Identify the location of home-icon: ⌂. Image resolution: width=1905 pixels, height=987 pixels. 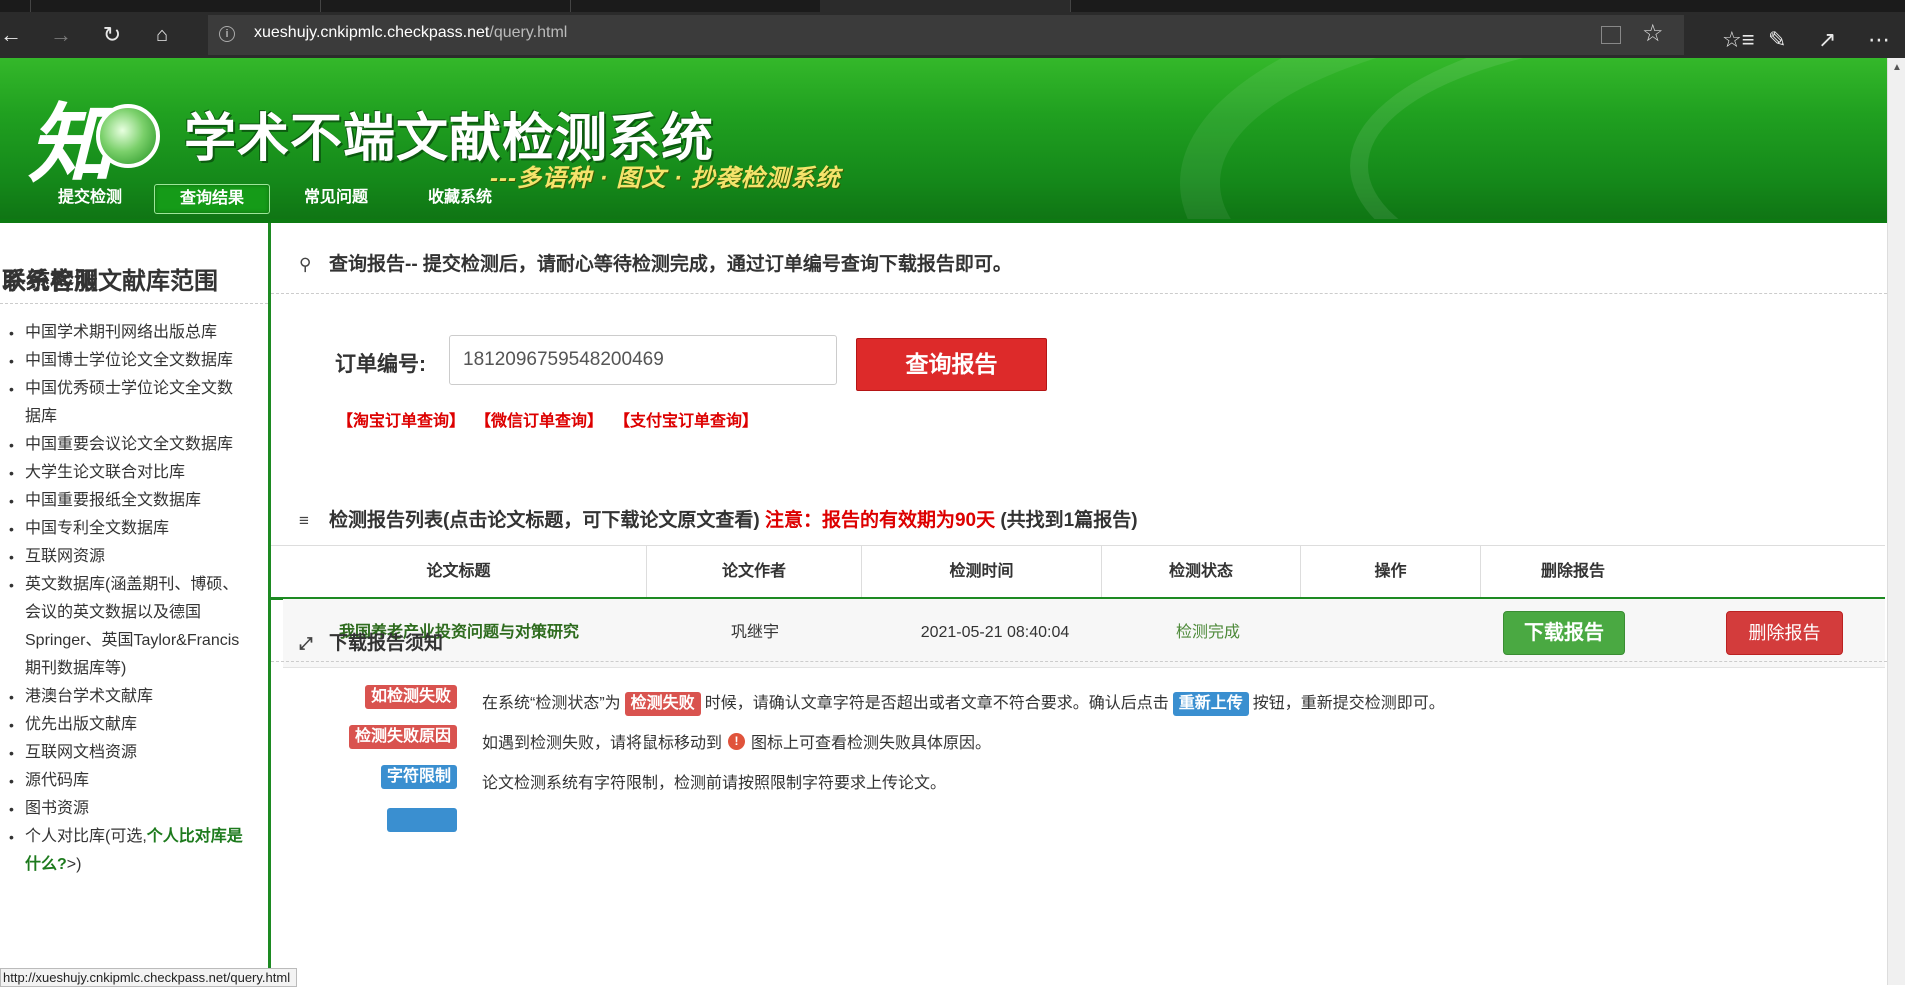
(162, 35).